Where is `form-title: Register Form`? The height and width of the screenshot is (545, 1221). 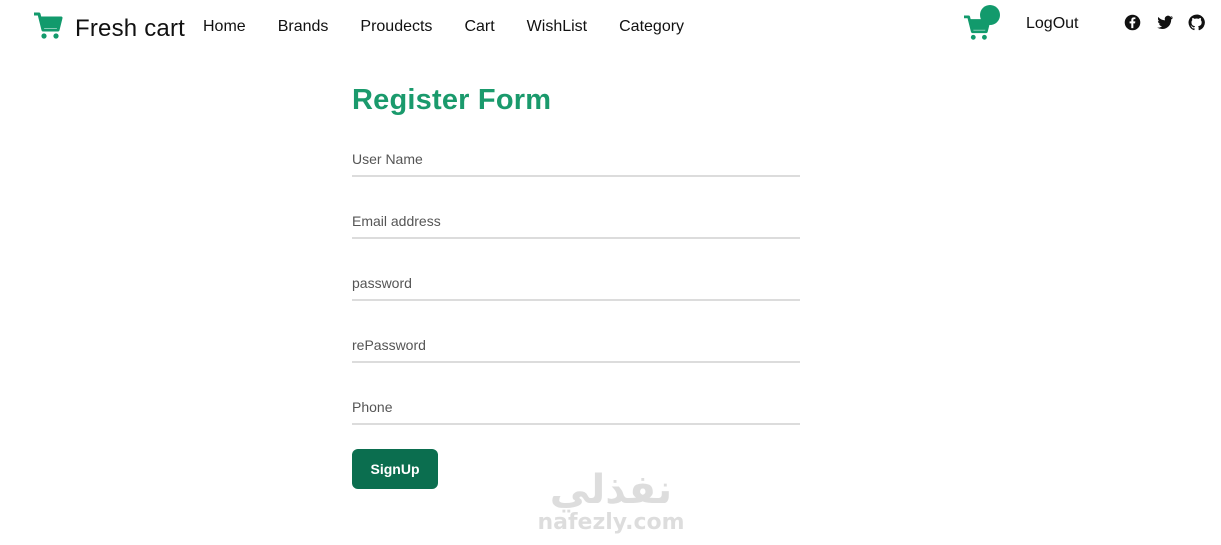 form-title: Register Form is located at coordinates (452, 100).